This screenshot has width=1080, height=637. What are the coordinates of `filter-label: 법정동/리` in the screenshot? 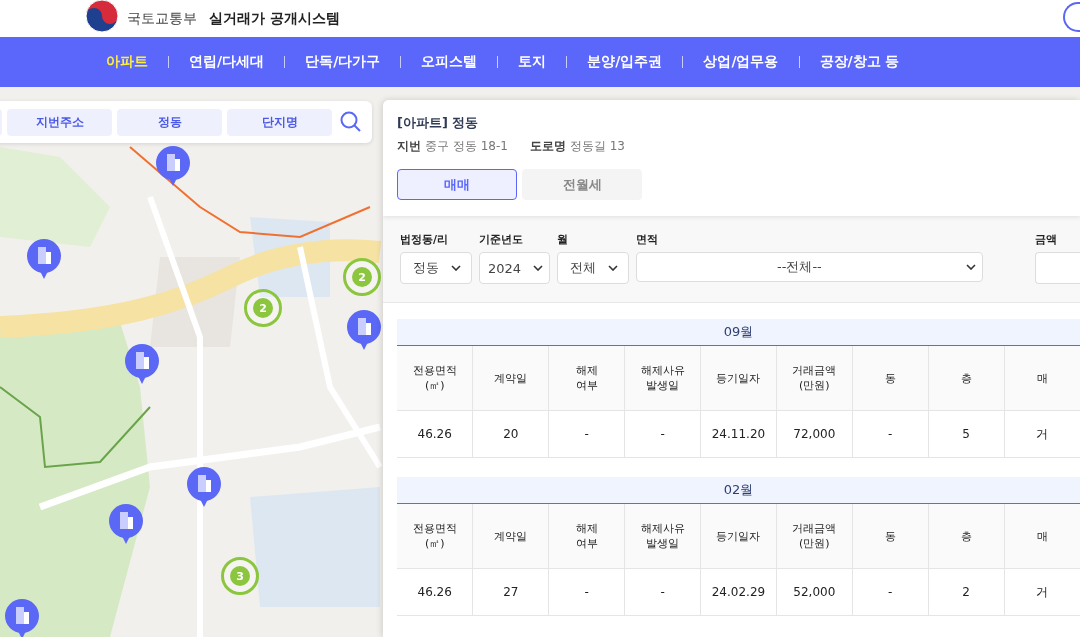 It's located at (425, 238).